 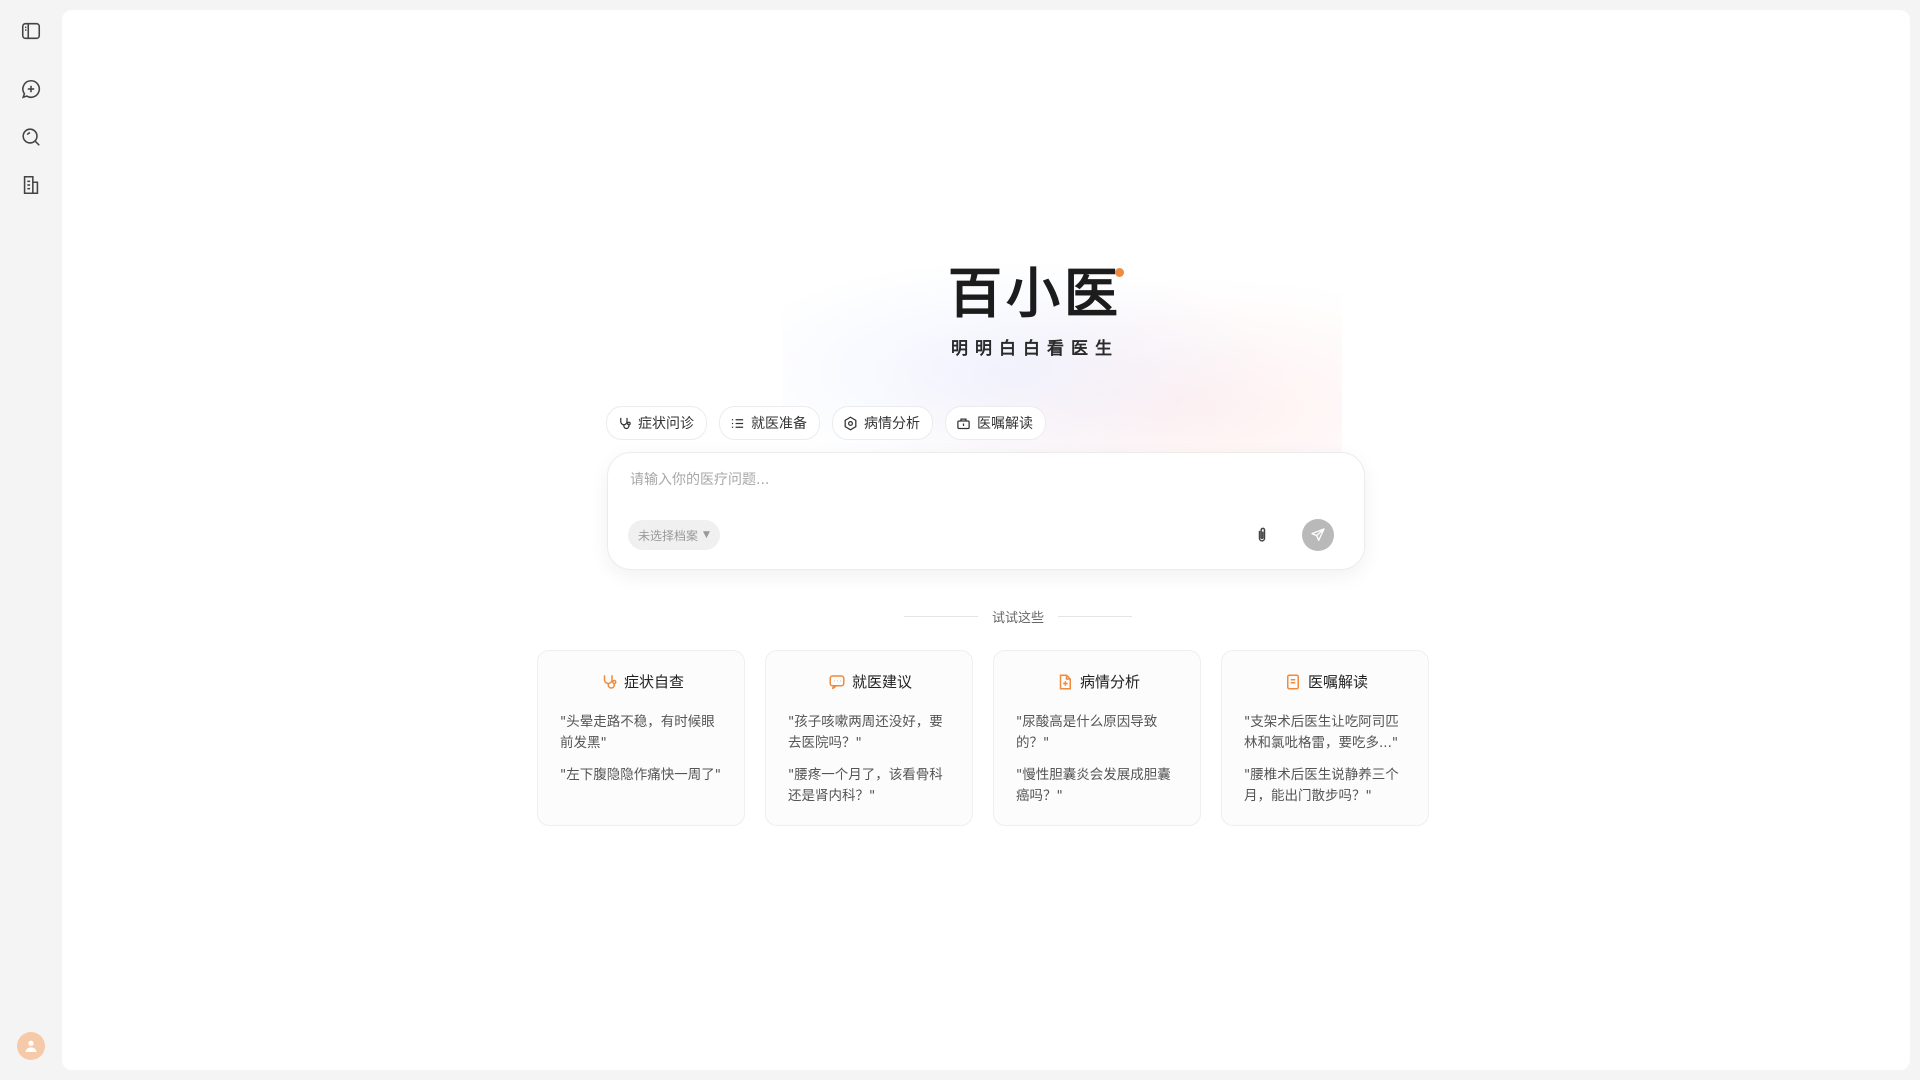 What do you see at coordinates (826, 423) in the screenshot?
I see `mode-chips: 症状问诊 就医准备 病情分析 医嘱解读` at bounding box center [826, 423].